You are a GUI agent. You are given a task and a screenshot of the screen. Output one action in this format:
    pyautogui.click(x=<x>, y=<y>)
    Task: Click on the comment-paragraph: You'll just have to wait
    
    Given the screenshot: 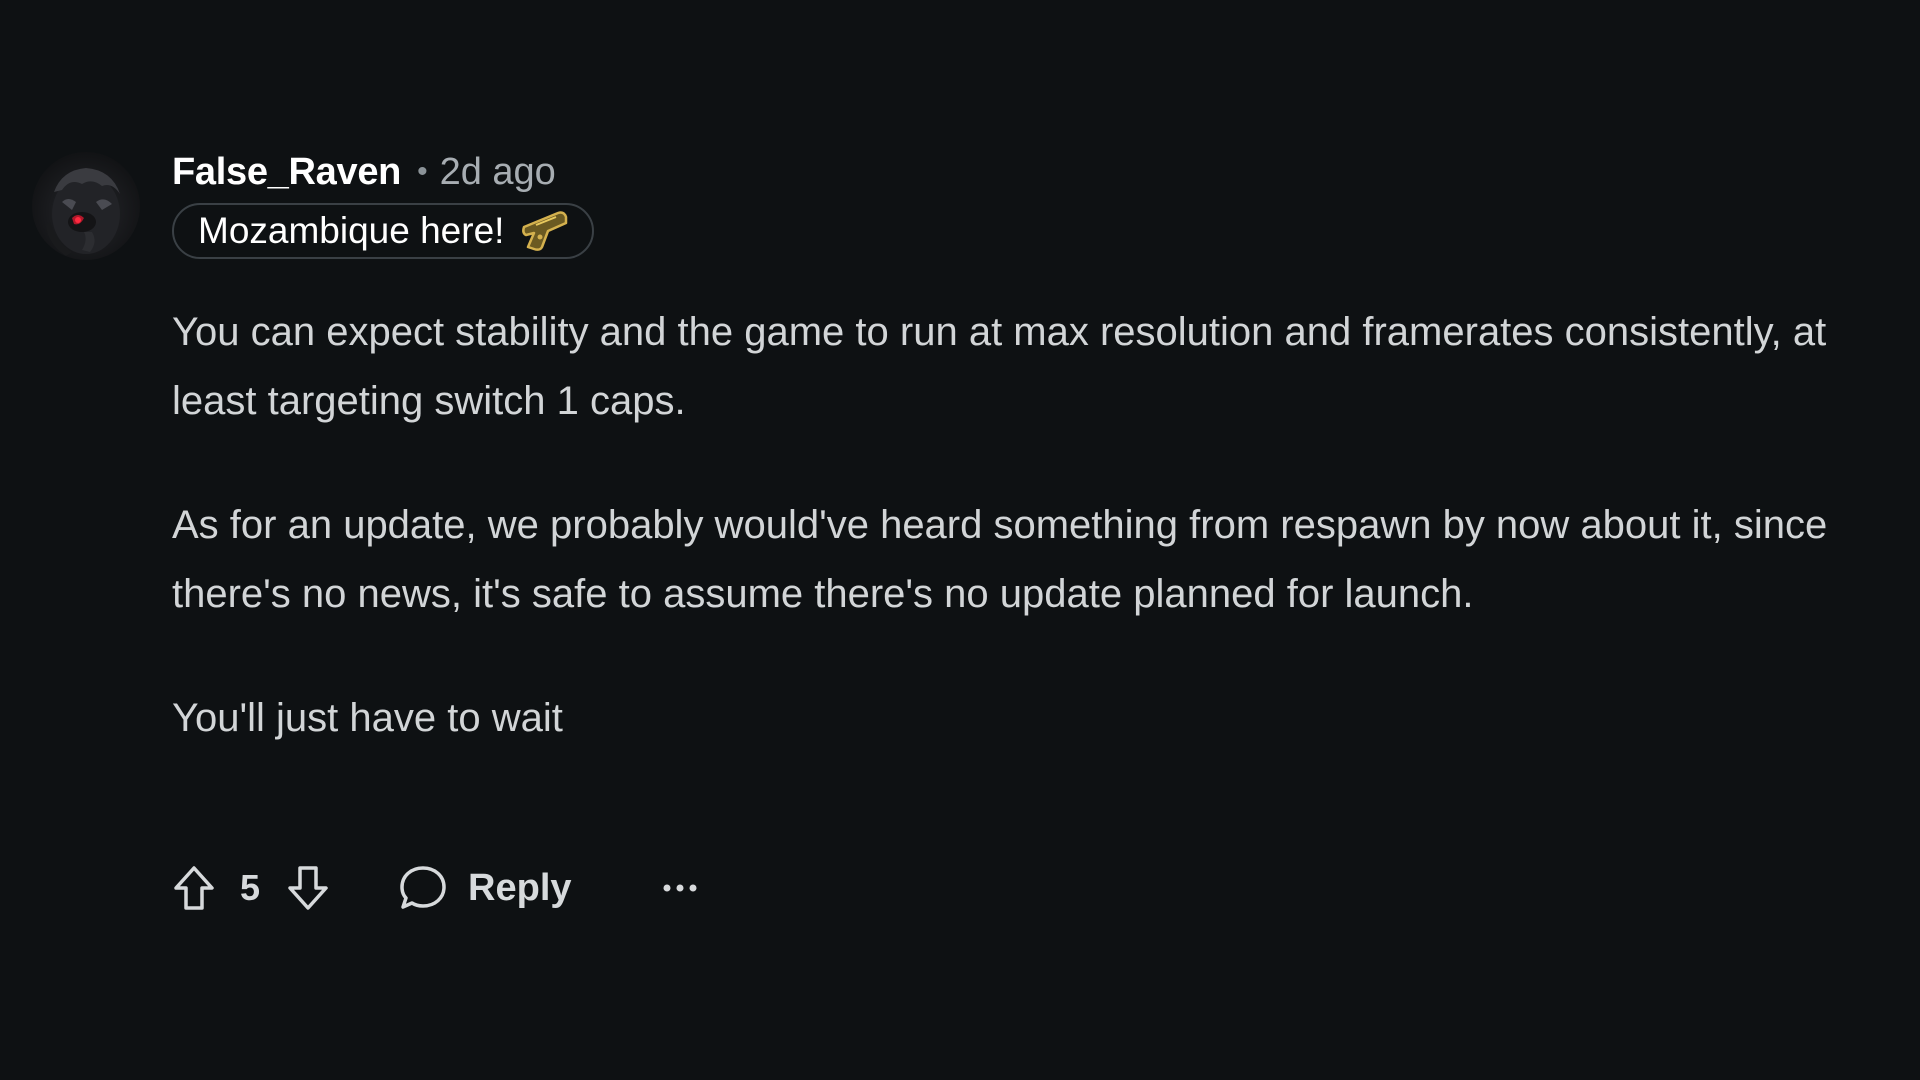 What is the action you would take?
    pyautogui.click(x=367, y=718)
    